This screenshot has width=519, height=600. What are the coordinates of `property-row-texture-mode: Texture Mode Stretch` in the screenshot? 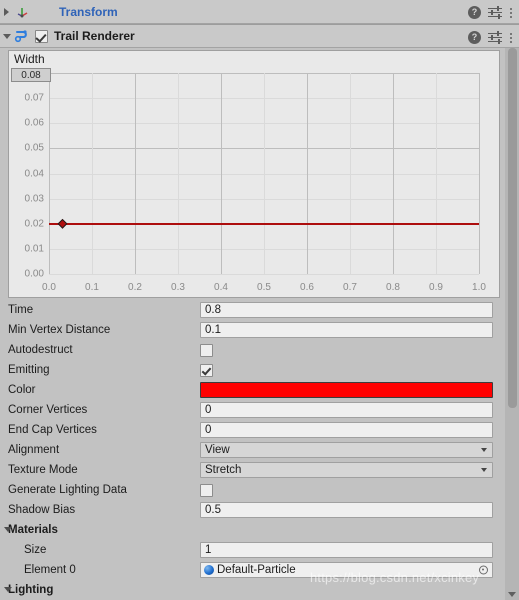 It's located at (259, 470).